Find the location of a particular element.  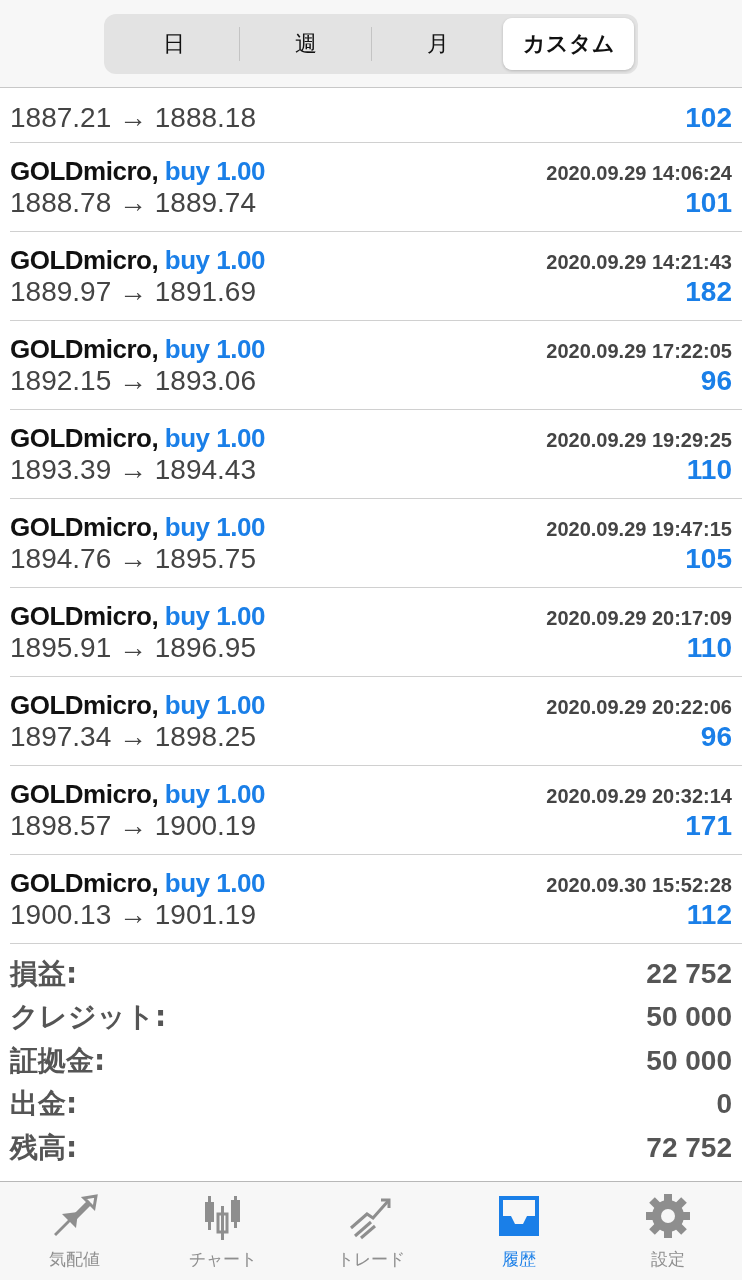

deal-profit: 112 is located at coordinates (709, 914).